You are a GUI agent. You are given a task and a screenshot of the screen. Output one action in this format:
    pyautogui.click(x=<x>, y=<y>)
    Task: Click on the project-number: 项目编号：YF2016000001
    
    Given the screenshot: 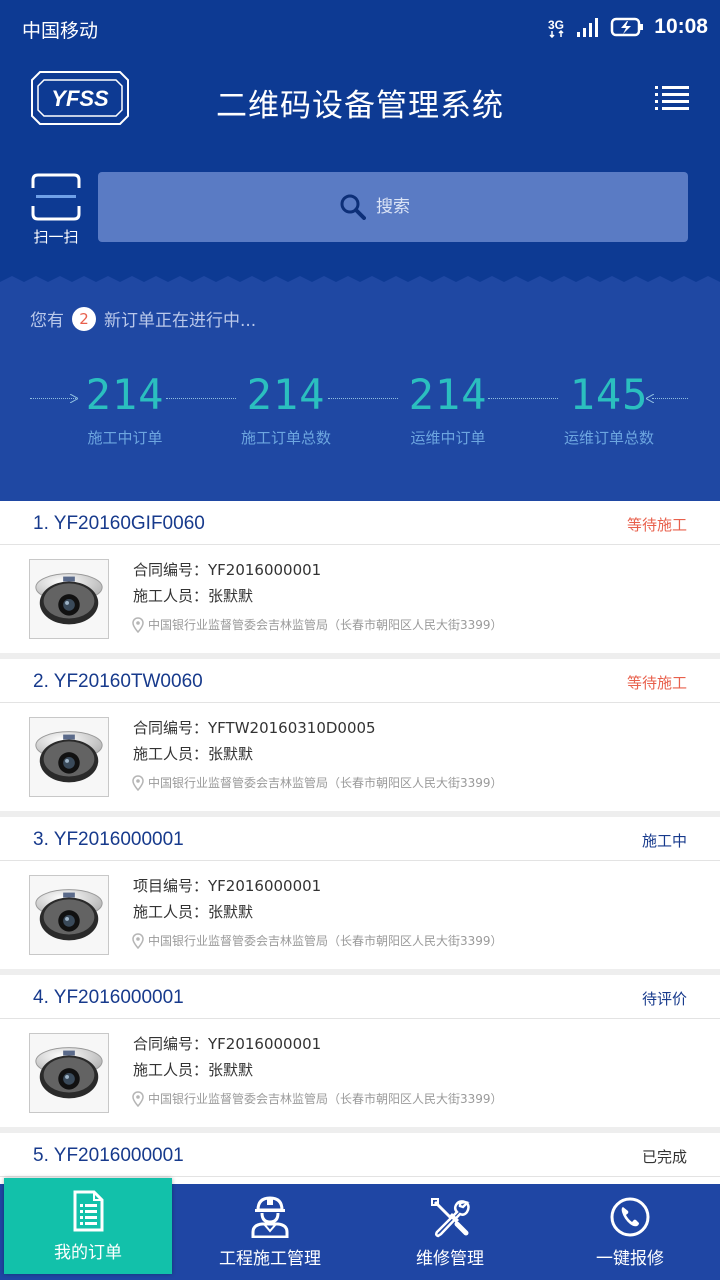 What is the action you would take?
    pyautogui.click(x=227, y=886)
    